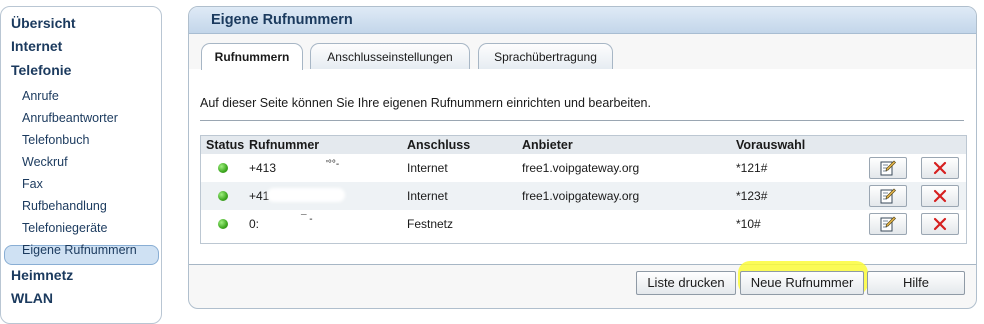 This screenshot has width=984, height=324. I want to click on table-row: +41 Internet free1.voipgateway.org *123#, so click(583, 196).